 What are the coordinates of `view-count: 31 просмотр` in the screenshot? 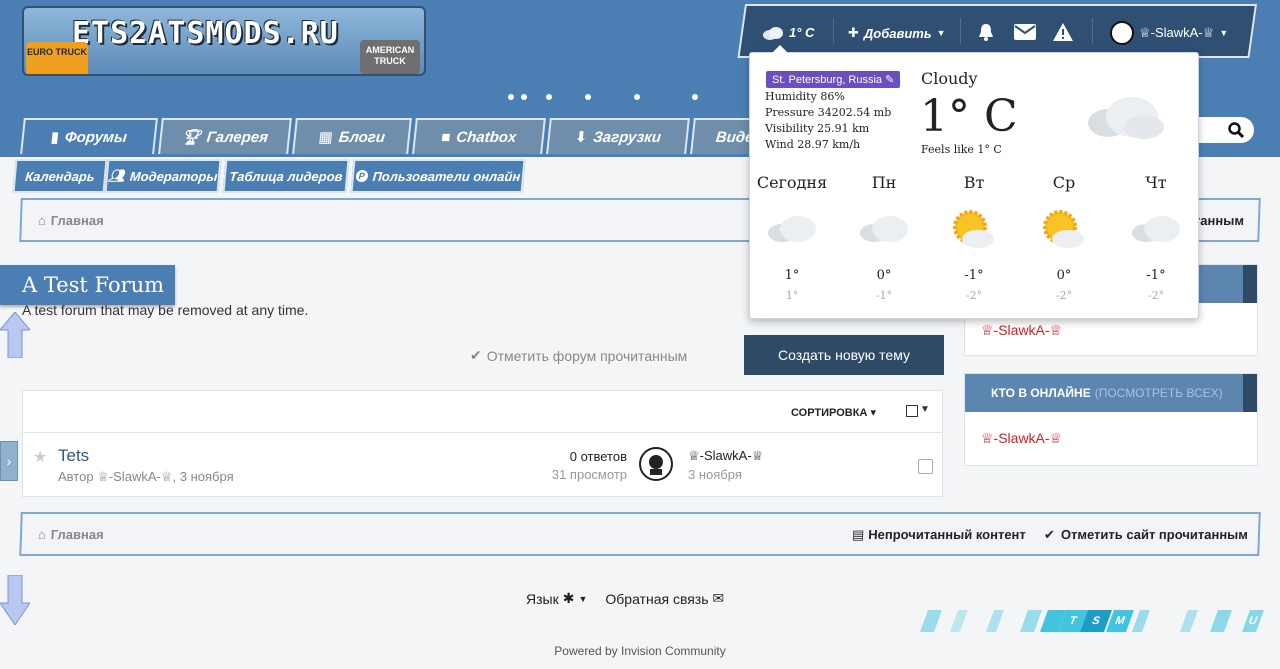 It's located at (589, 474).